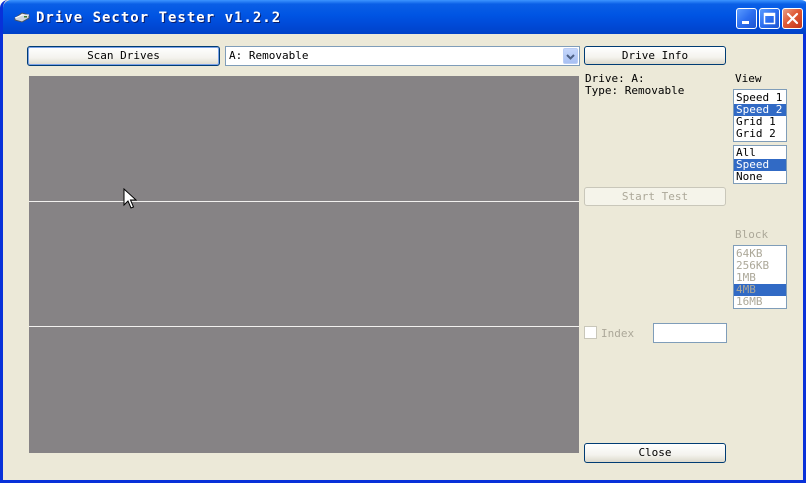  I want to click on minimize-button, so click(746, 18).